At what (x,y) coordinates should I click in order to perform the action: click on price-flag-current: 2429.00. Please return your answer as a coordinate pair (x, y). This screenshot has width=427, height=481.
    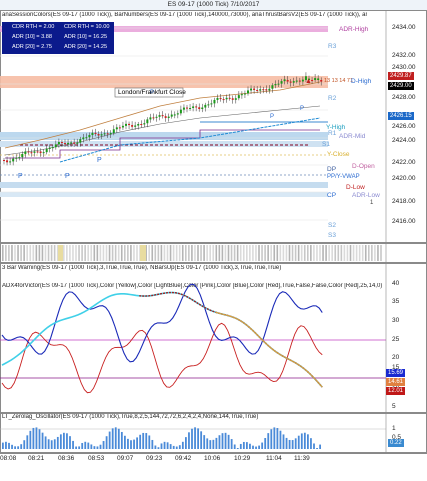
    Looking at the image, I should click on (401, 86).